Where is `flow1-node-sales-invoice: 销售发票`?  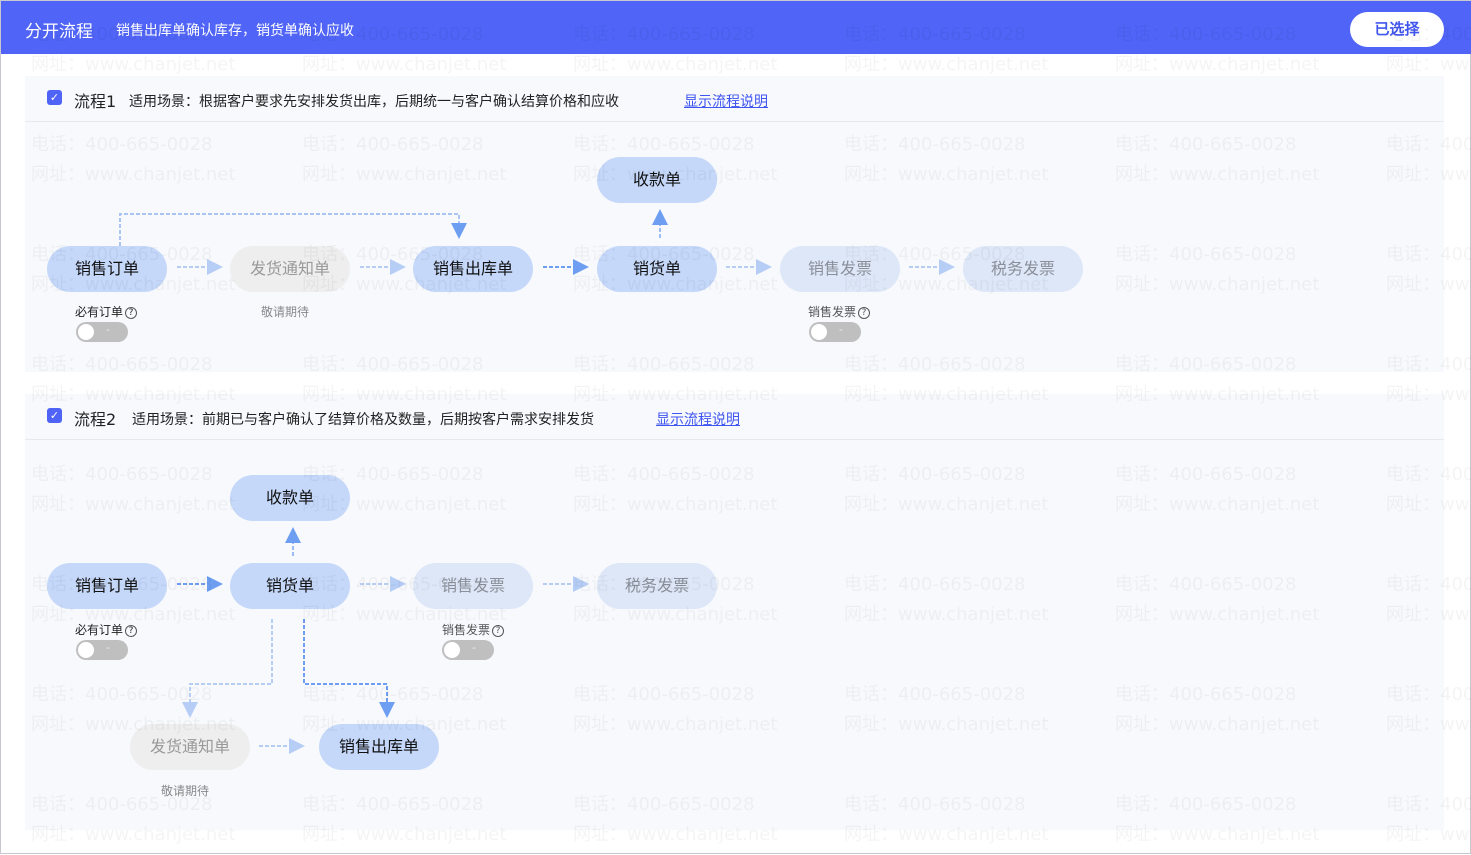
flow1-node-sales-invoice: 销售发票 is located at coordinates (840, 269).